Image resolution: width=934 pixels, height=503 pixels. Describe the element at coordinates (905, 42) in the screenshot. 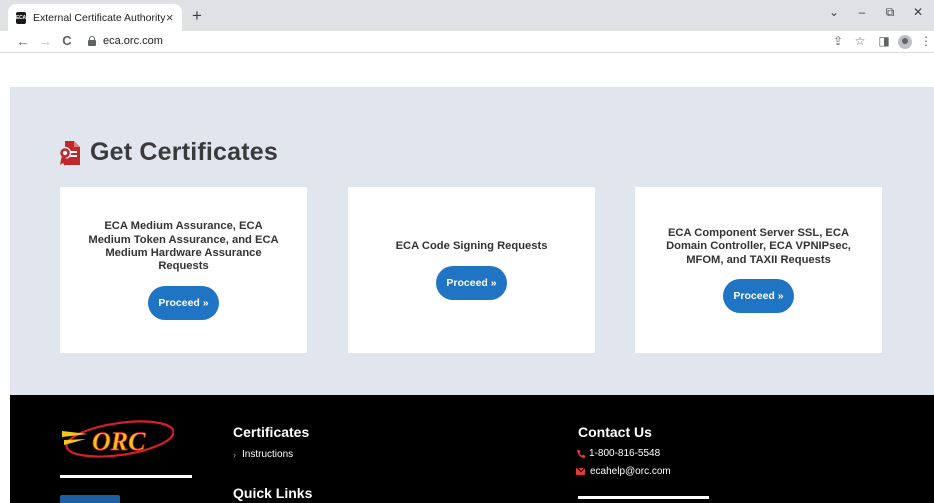

I see `profile-avatar` at that location.